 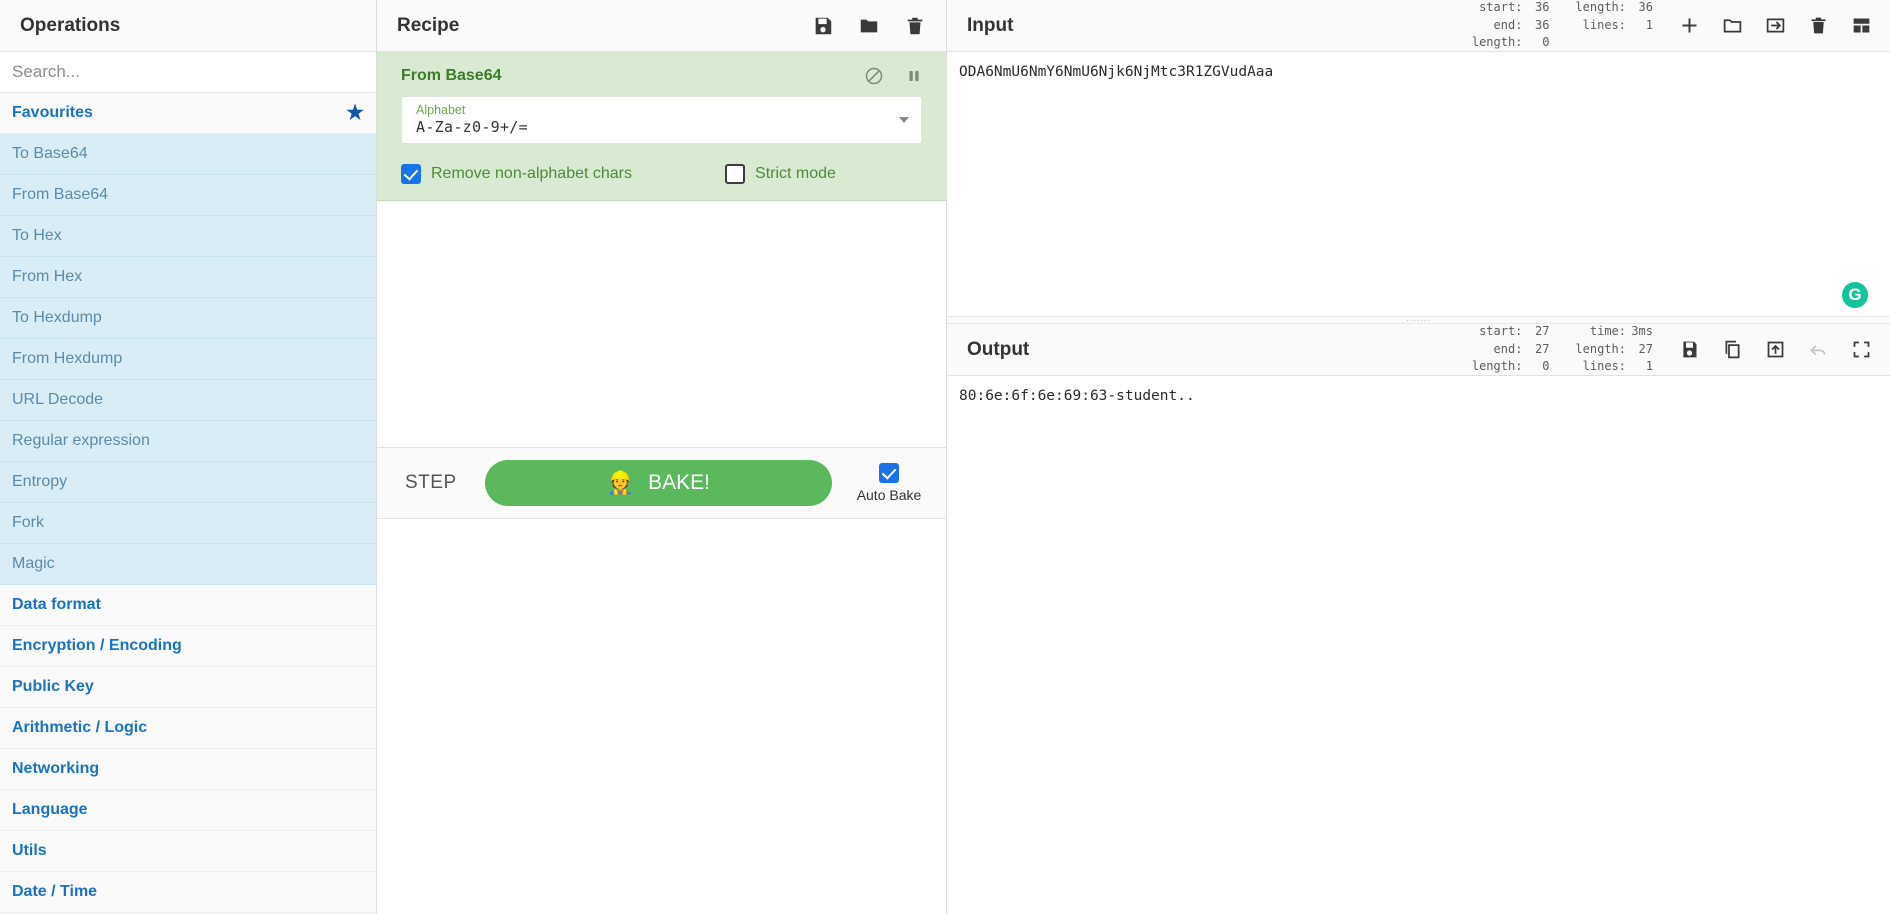 What do you see at coordinates (998, 349) in the screenshot?
I see `output-title: Output` at bounding box center [998, 349].